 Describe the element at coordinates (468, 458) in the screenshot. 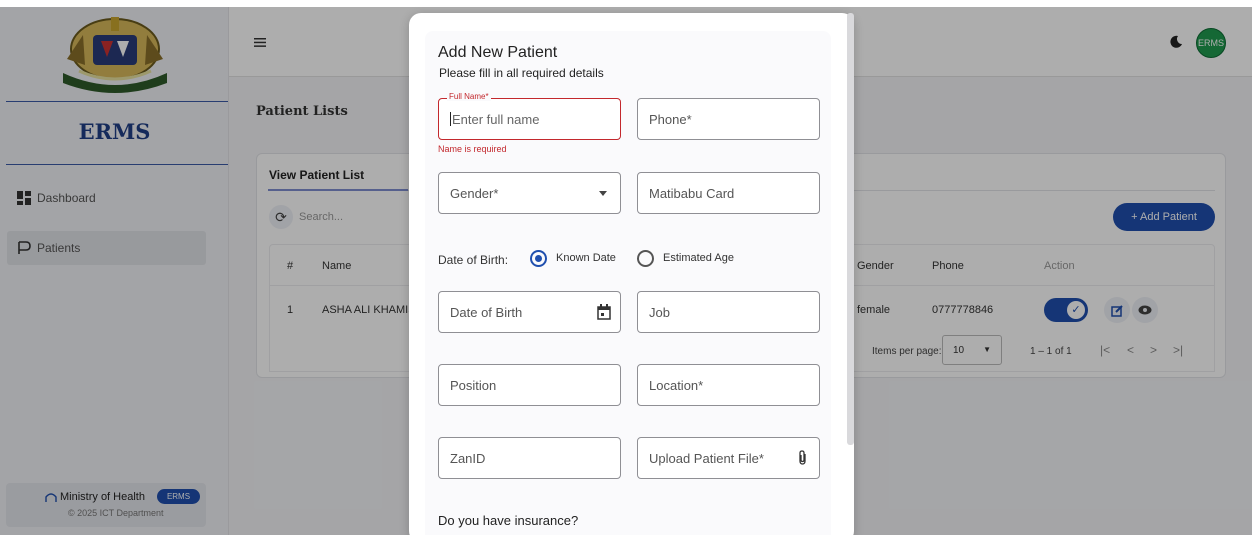

I see `zanid-placeholder: ZanID` at that location.